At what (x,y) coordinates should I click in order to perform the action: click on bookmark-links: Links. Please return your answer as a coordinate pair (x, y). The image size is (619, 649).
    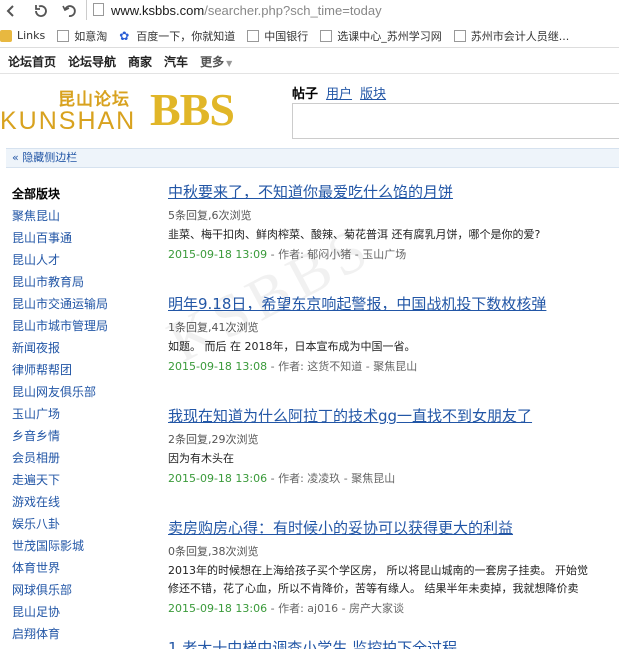
    Looking at the image, I should click on (22, 35).